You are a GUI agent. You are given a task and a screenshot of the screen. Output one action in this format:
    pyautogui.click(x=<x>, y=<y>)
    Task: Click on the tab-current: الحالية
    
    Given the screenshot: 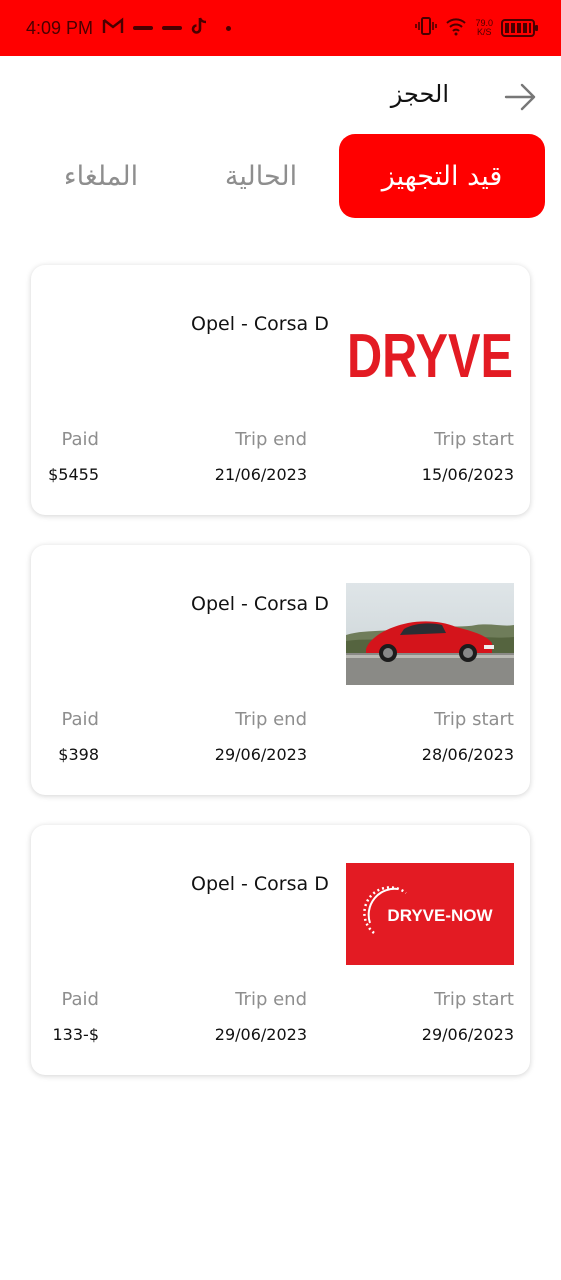 What is the action you would take?
    pyautogui.click(x=261, y=176)
    